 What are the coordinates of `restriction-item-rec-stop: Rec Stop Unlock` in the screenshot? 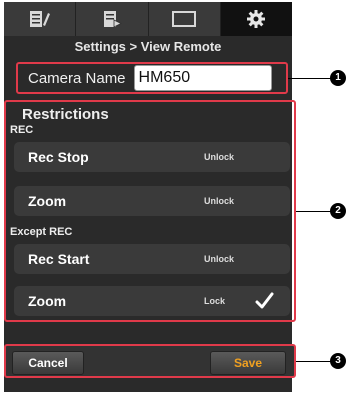 It's located at (152, 157).